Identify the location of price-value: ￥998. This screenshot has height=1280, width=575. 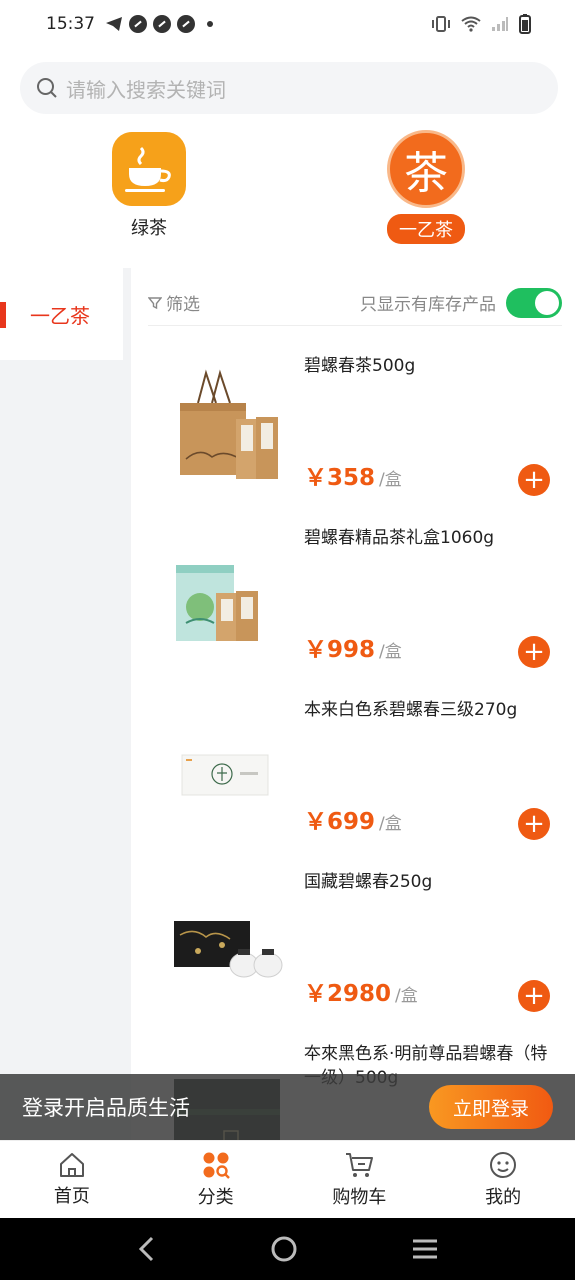
(340, 650).